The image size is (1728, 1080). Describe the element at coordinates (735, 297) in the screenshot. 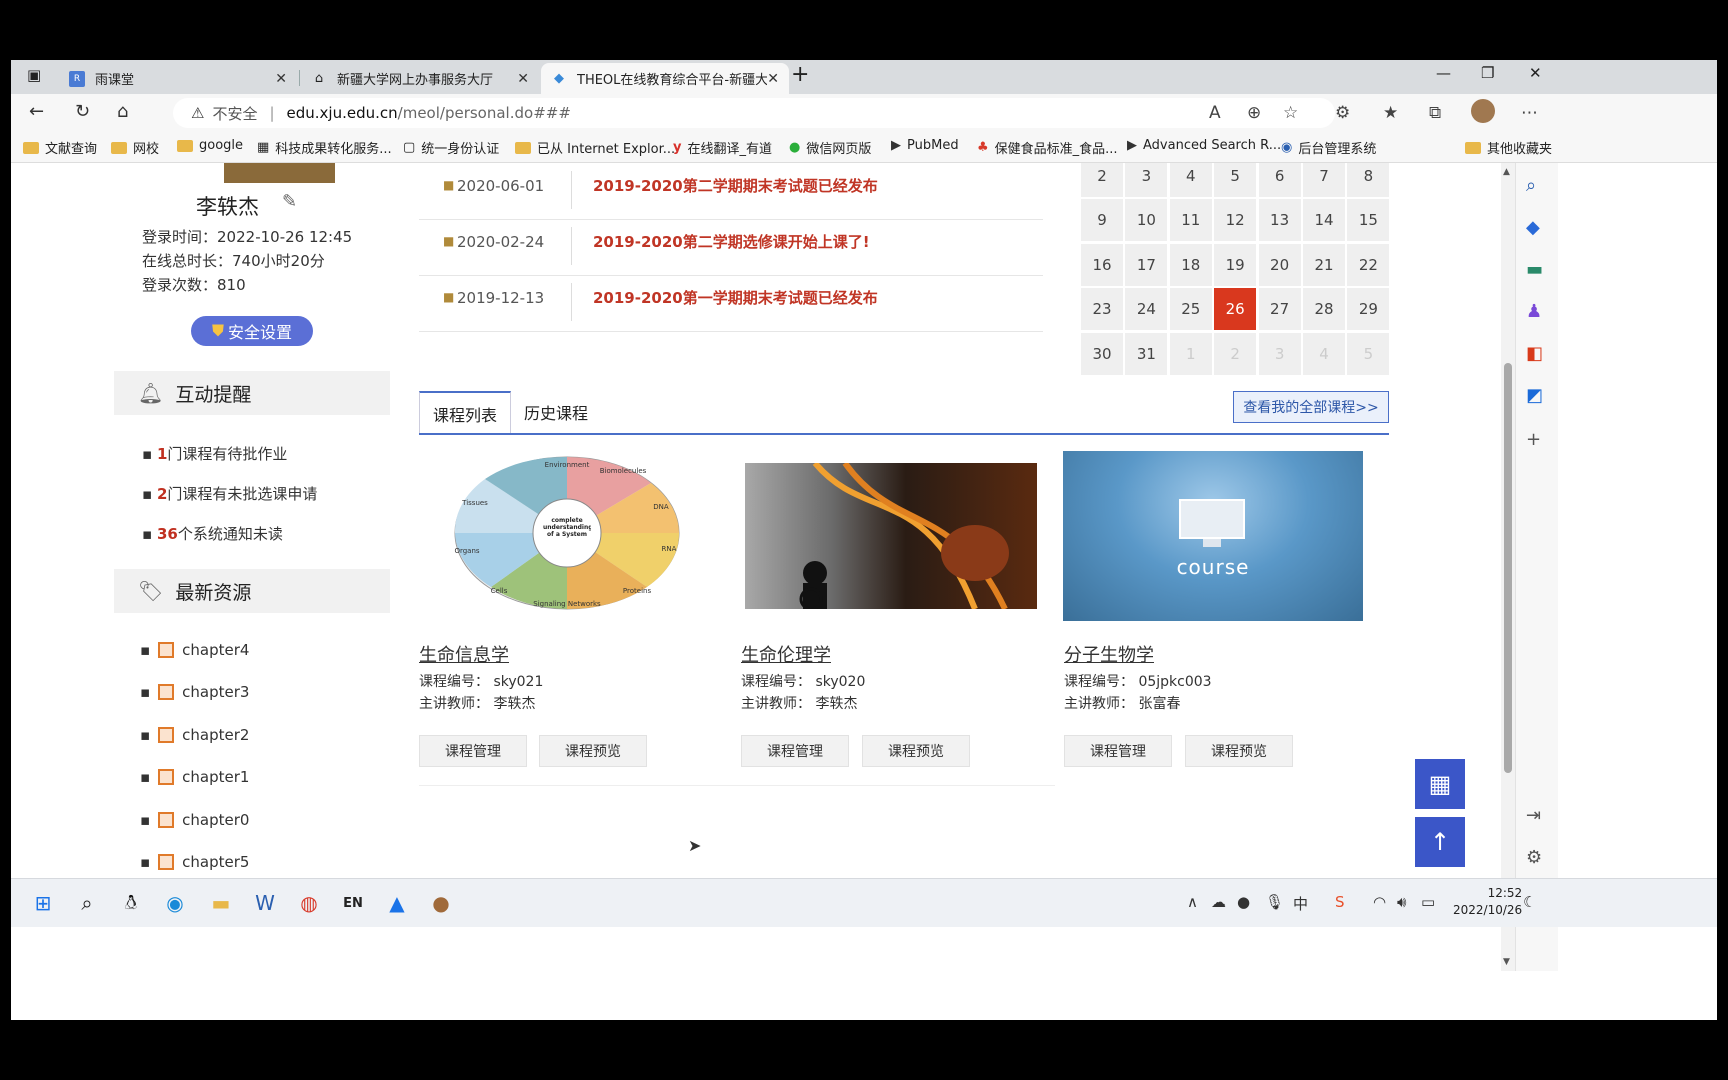

I see `notice-title: 2019-2020第一学期期末考试题已经发布` at that location.